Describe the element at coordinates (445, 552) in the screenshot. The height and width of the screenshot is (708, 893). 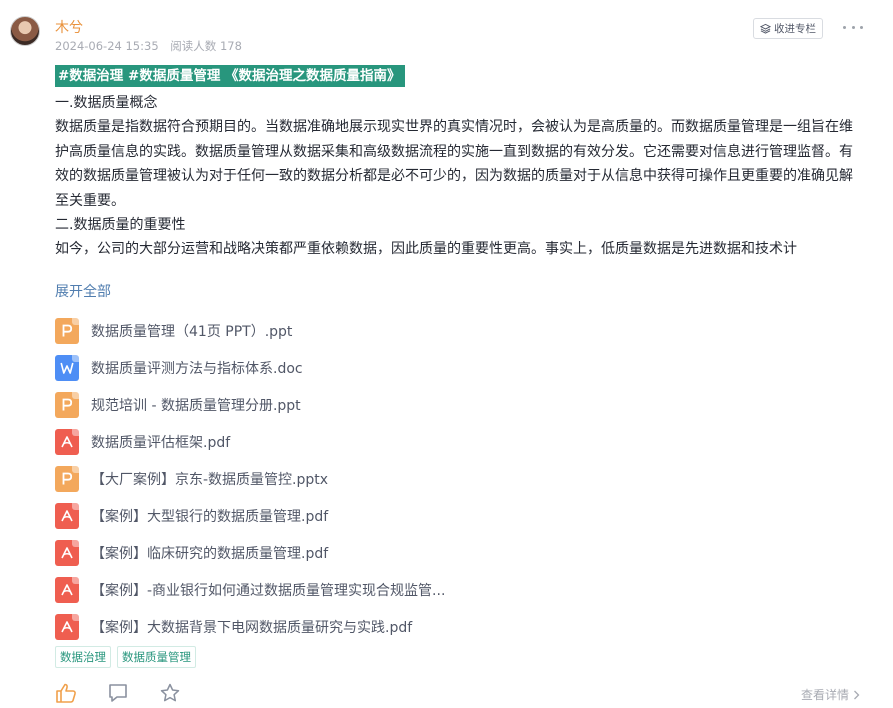
I see `attachment-item: 【案例】临床研究的数据质量管理.pdf` at that location.